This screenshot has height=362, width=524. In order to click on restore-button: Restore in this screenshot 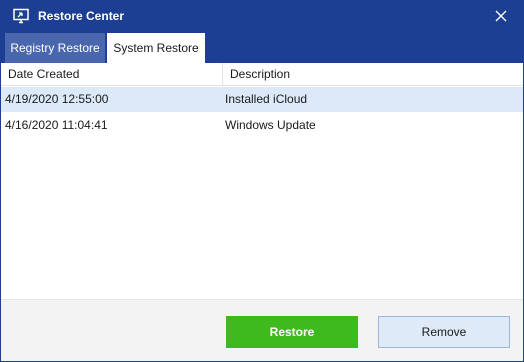, I will do `click(292, 332)`.